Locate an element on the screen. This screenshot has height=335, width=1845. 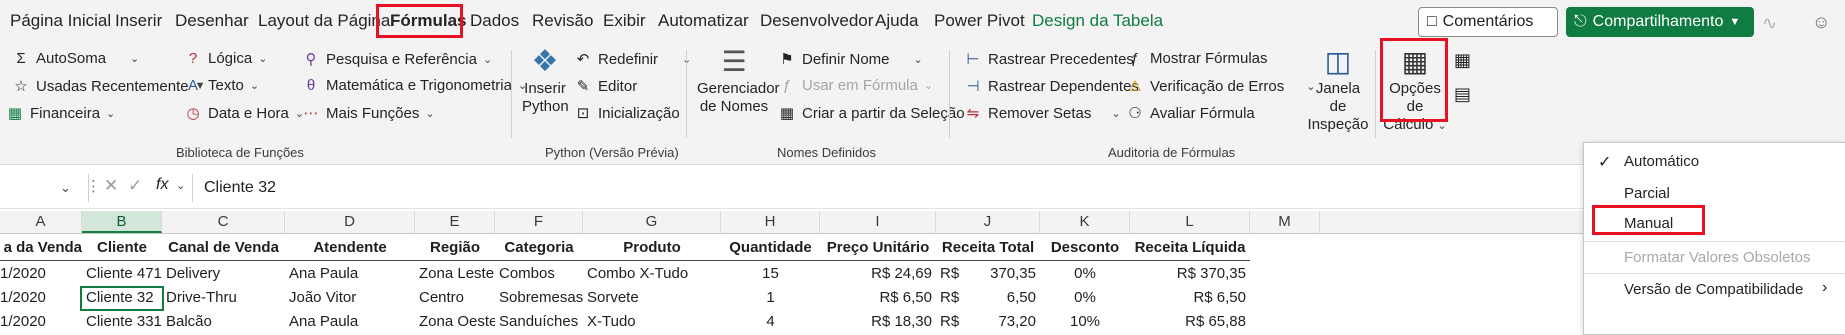
inicializacao-button: ⊡ Inicialização is located at coordinates (627, 113).